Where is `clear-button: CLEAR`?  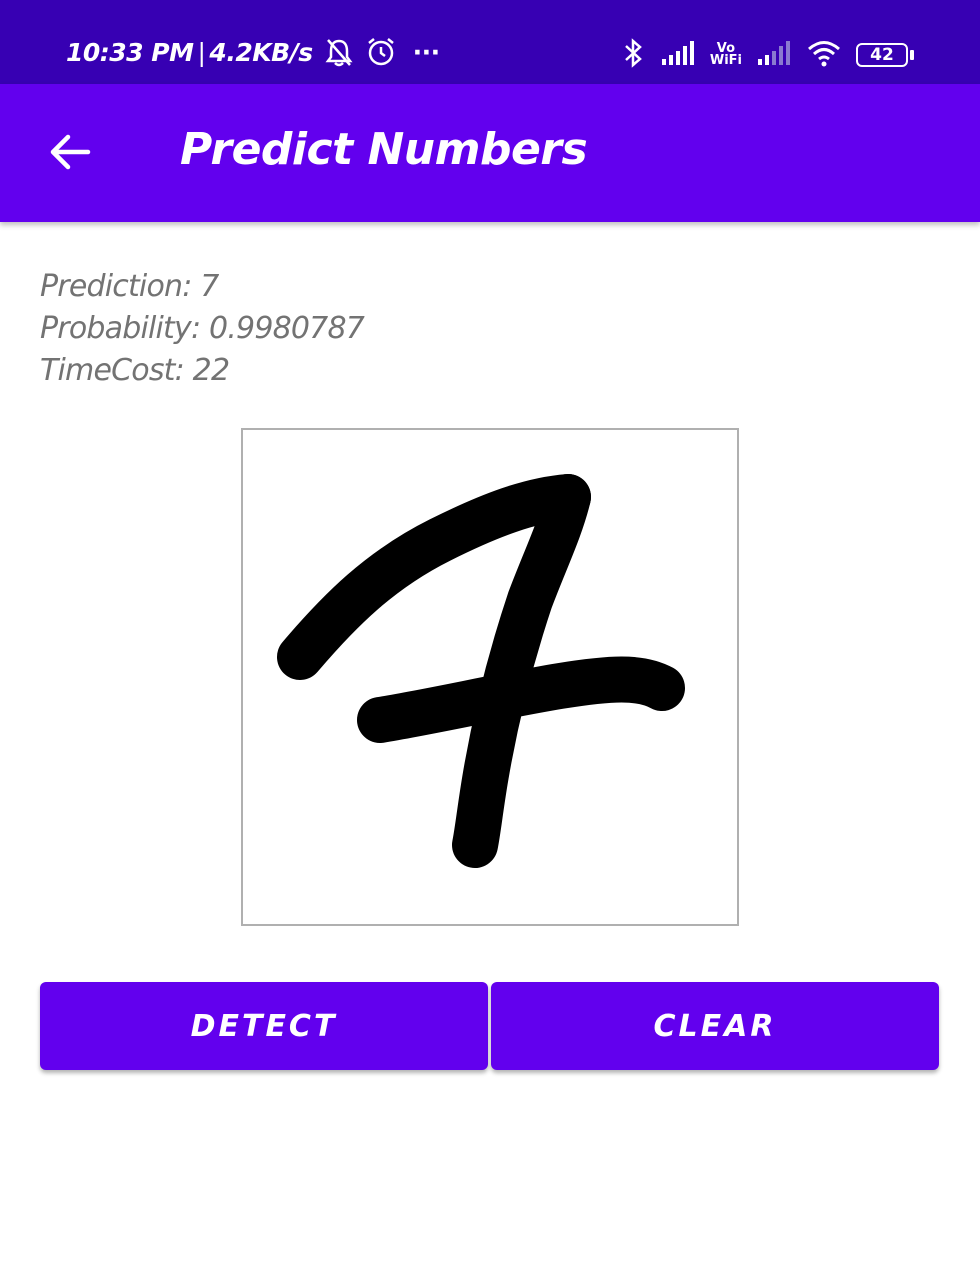
clear-button: CLEAR is located at coordinates (715, 1026).